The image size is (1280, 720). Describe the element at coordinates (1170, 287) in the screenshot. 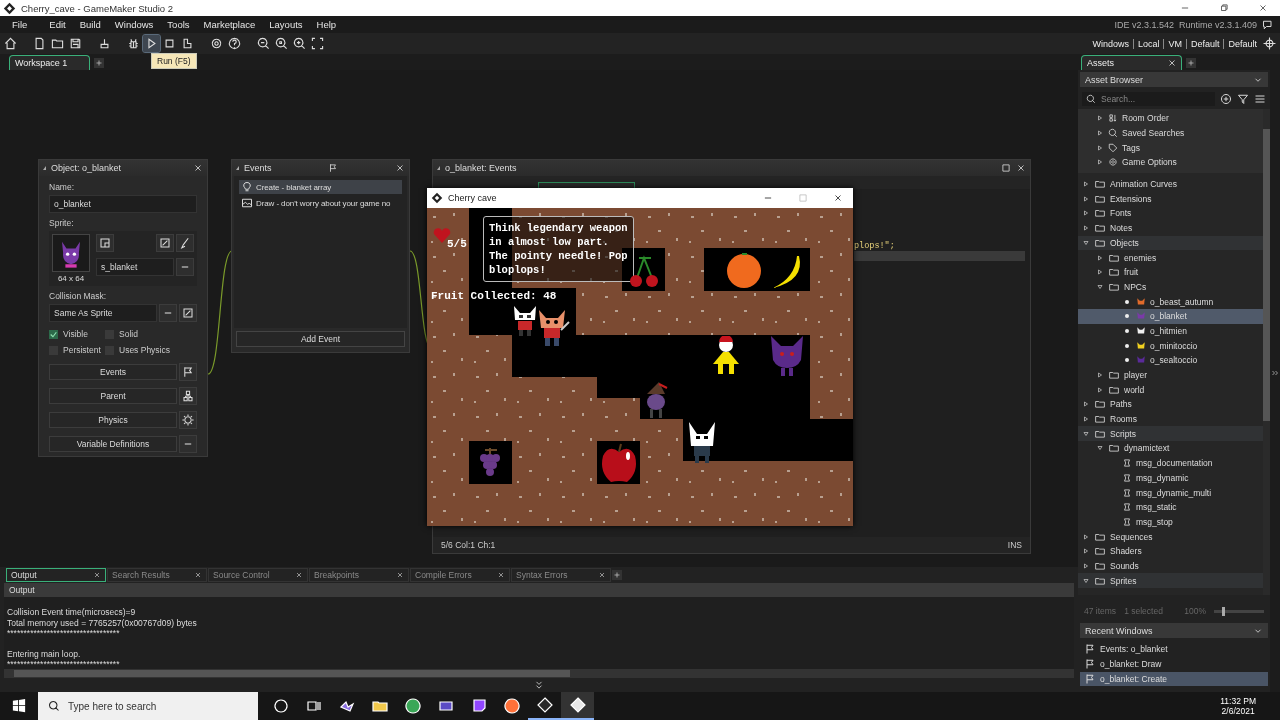

I see `tree-item: NPCs` at that location.